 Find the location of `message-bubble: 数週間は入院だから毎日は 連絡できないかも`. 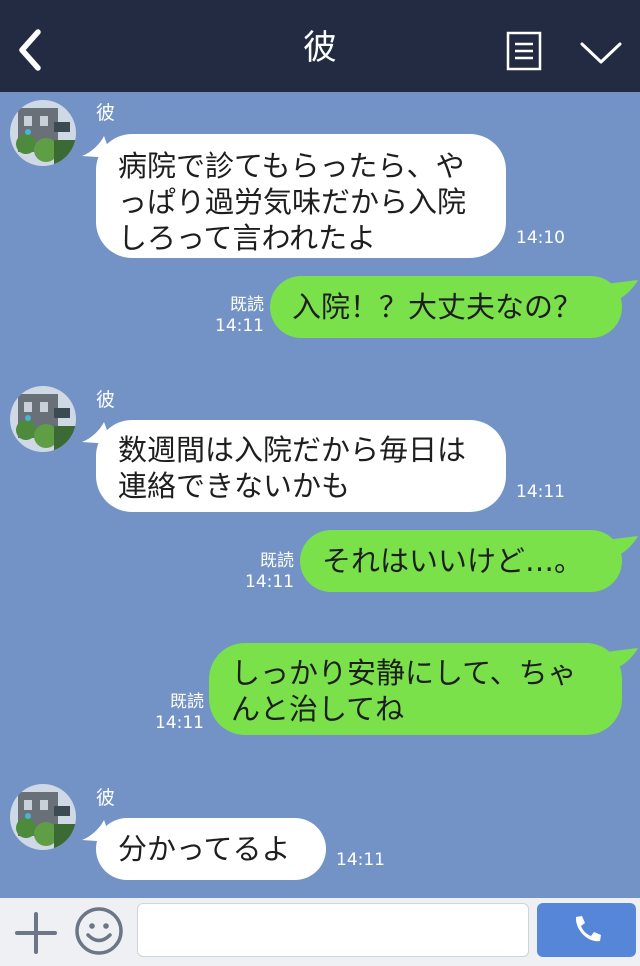

message-bubble: 数週間は入院だから毎日は 連絡できないかも is located at coordinates (301, 466).